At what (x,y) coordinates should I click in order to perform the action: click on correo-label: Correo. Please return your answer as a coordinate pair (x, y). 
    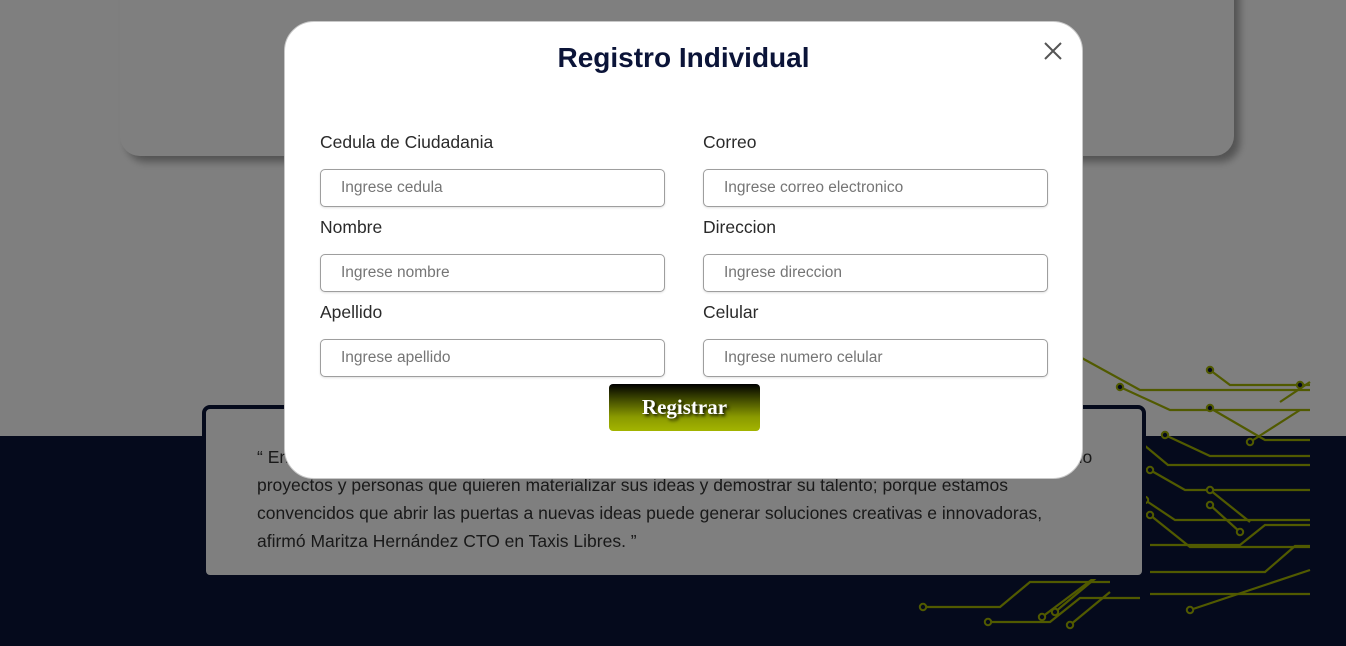
    Looking at the image, I should click on (730, 142).